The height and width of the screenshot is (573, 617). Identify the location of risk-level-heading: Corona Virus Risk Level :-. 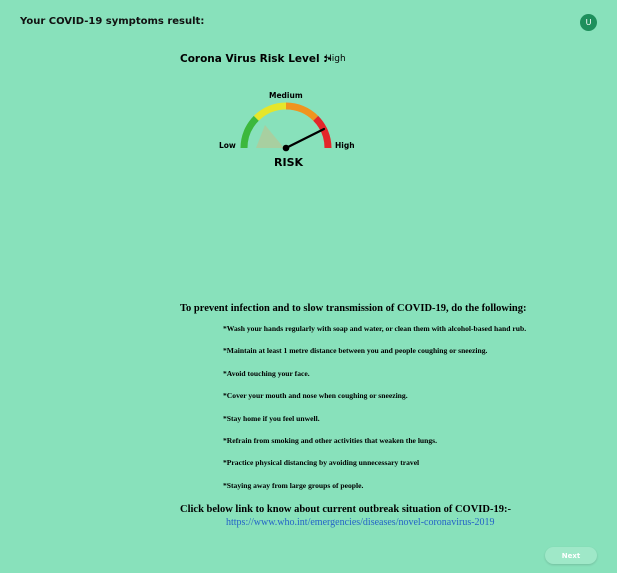
(256, 59).